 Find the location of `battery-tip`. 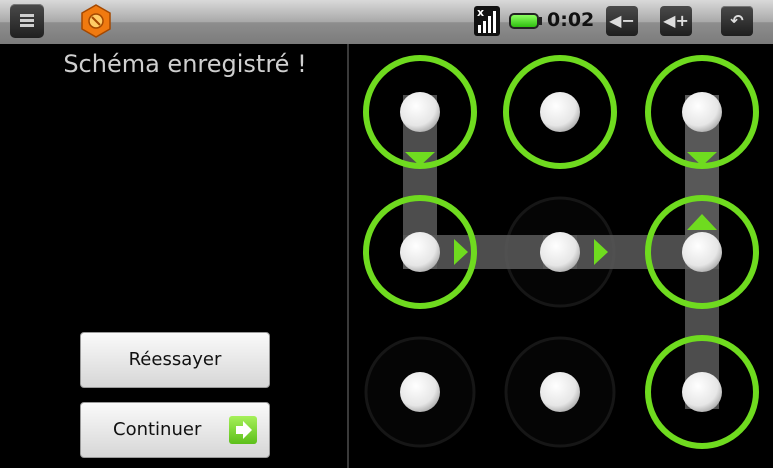

battery-tip is located at coordinates (540, 21).